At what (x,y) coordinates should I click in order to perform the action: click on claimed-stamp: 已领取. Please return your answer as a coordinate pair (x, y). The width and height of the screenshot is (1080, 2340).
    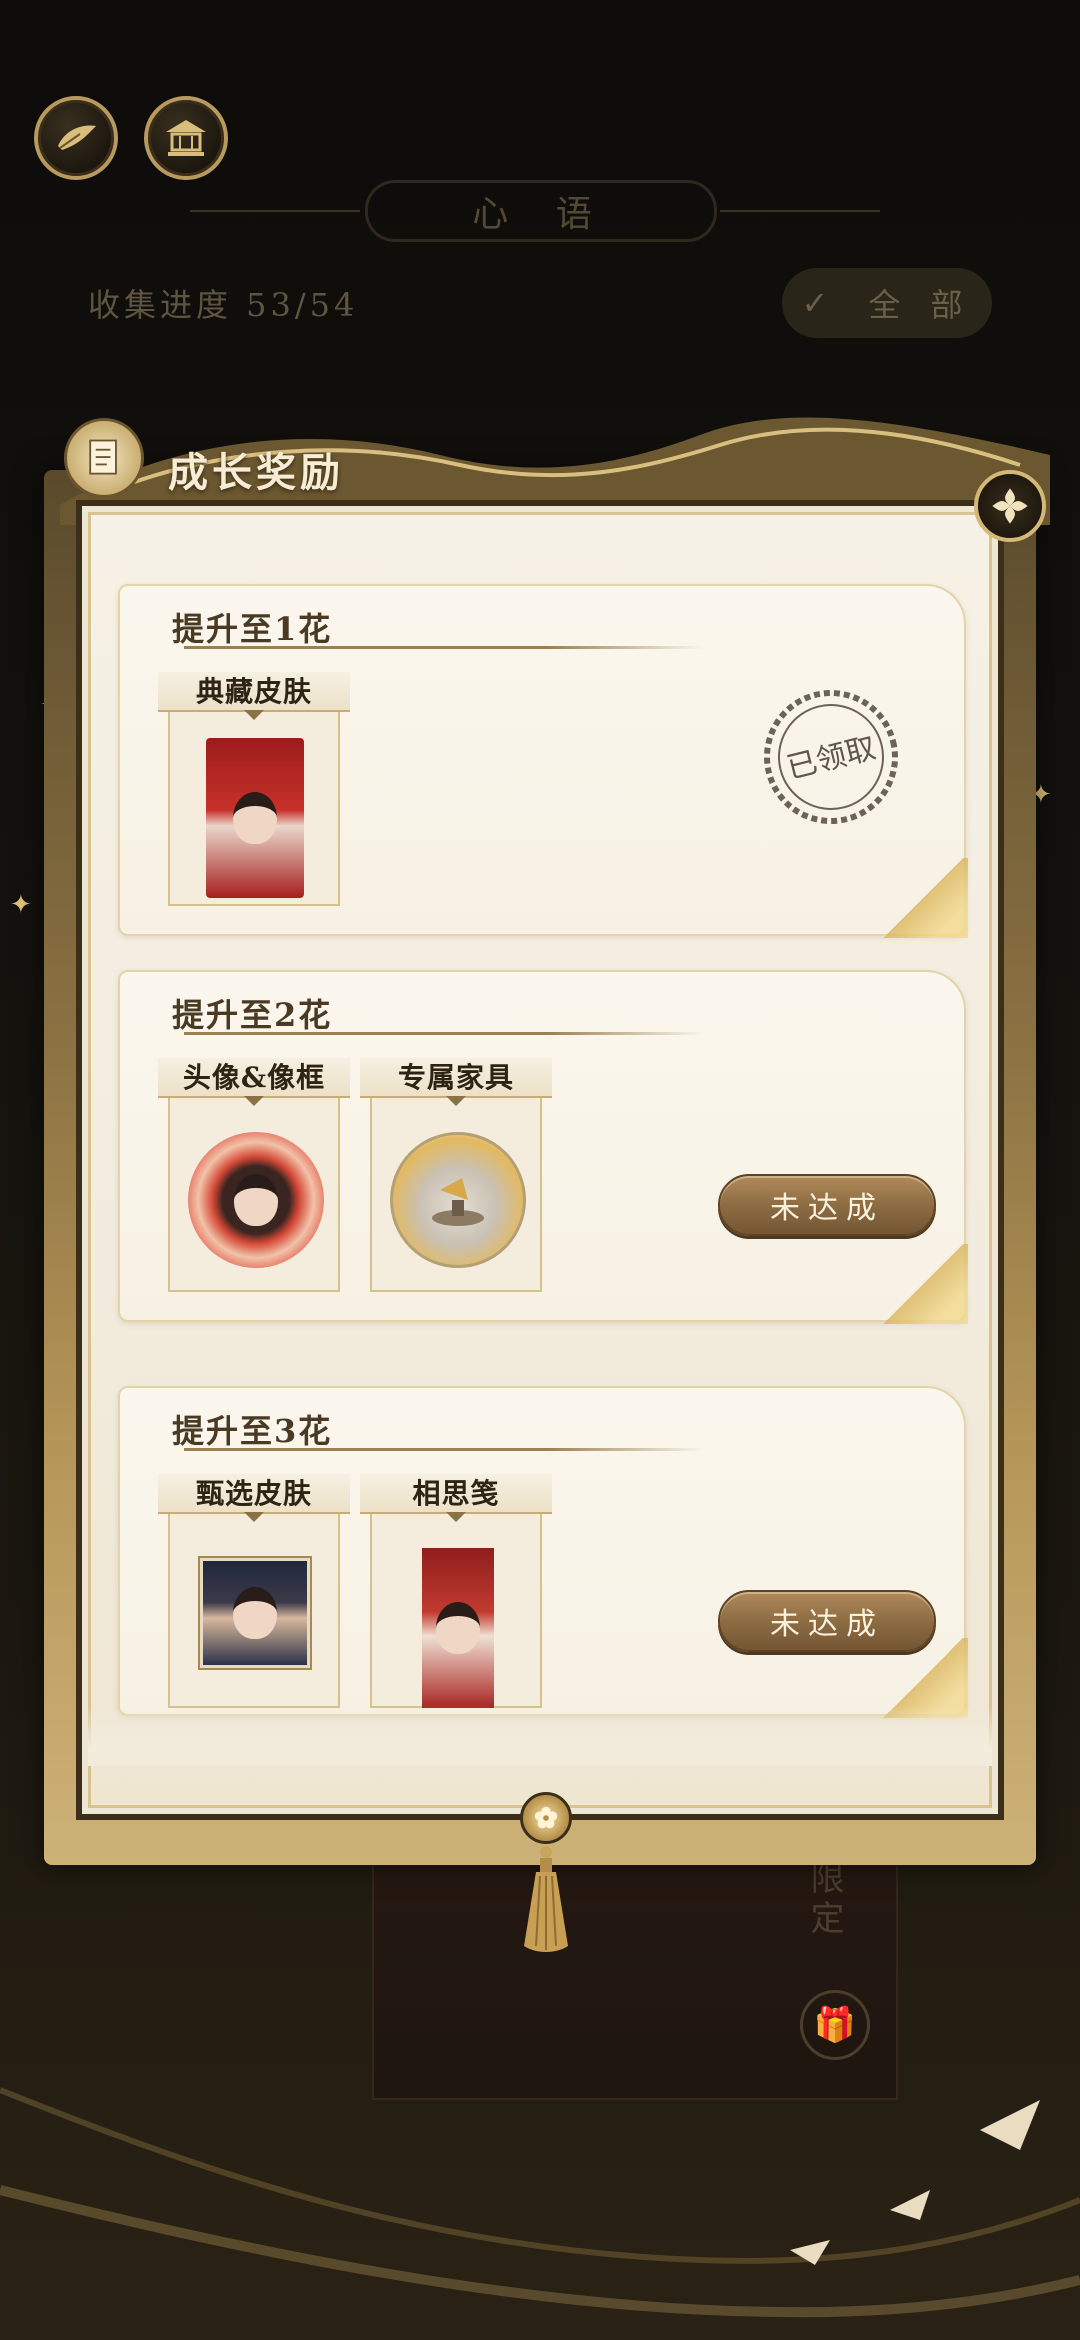
    Looking at the image, I should click on (831, 757).